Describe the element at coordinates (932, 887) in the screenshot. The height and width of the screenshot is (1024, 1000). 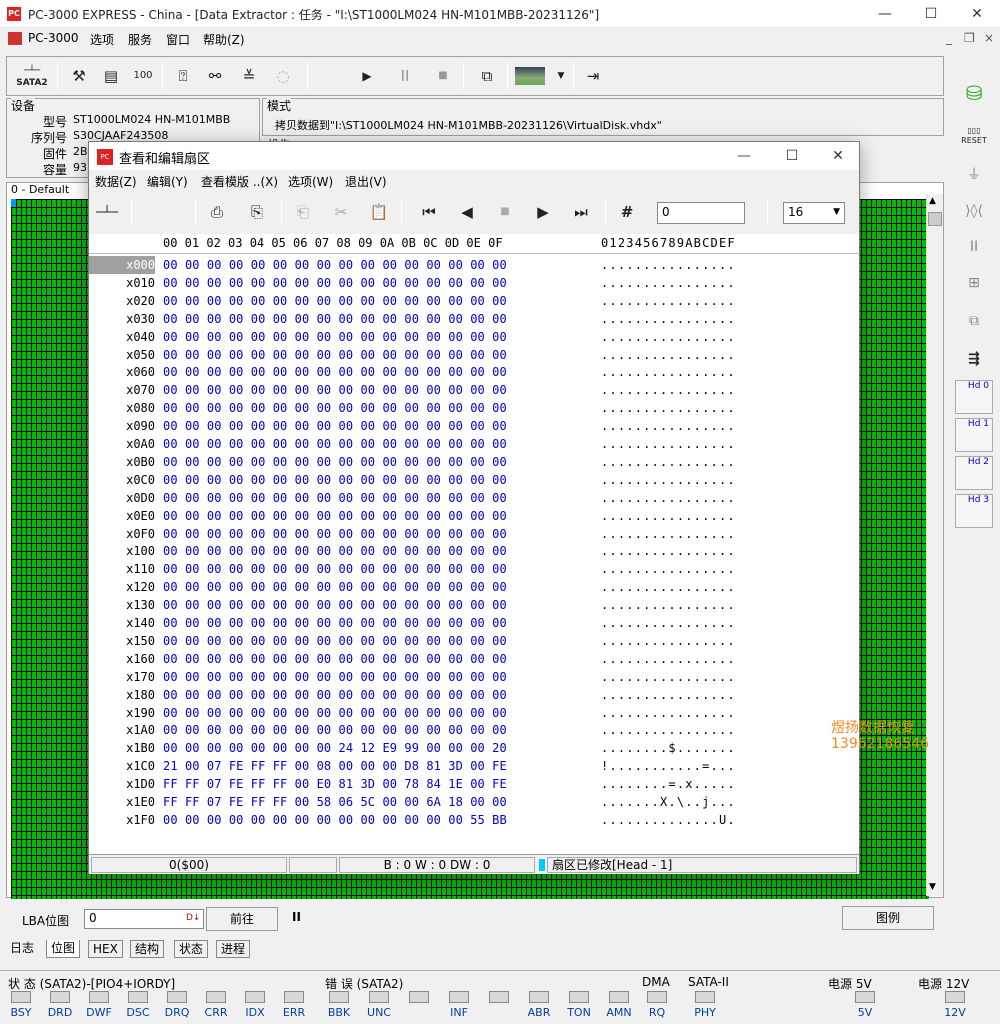
I see `scroll-down-icon: ▼` at that location.